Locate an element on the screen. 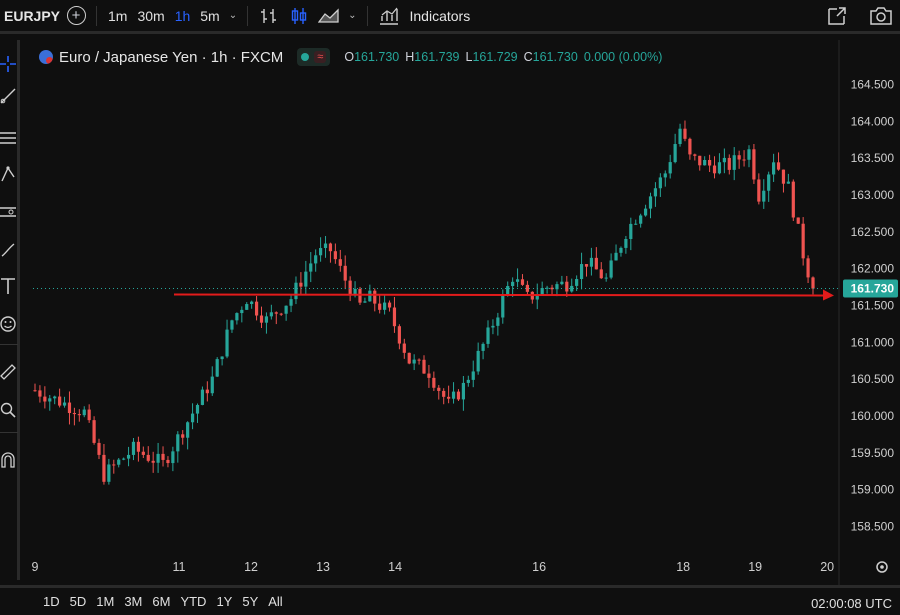  fib-retracement-icon is located at coordinates (9, 138).